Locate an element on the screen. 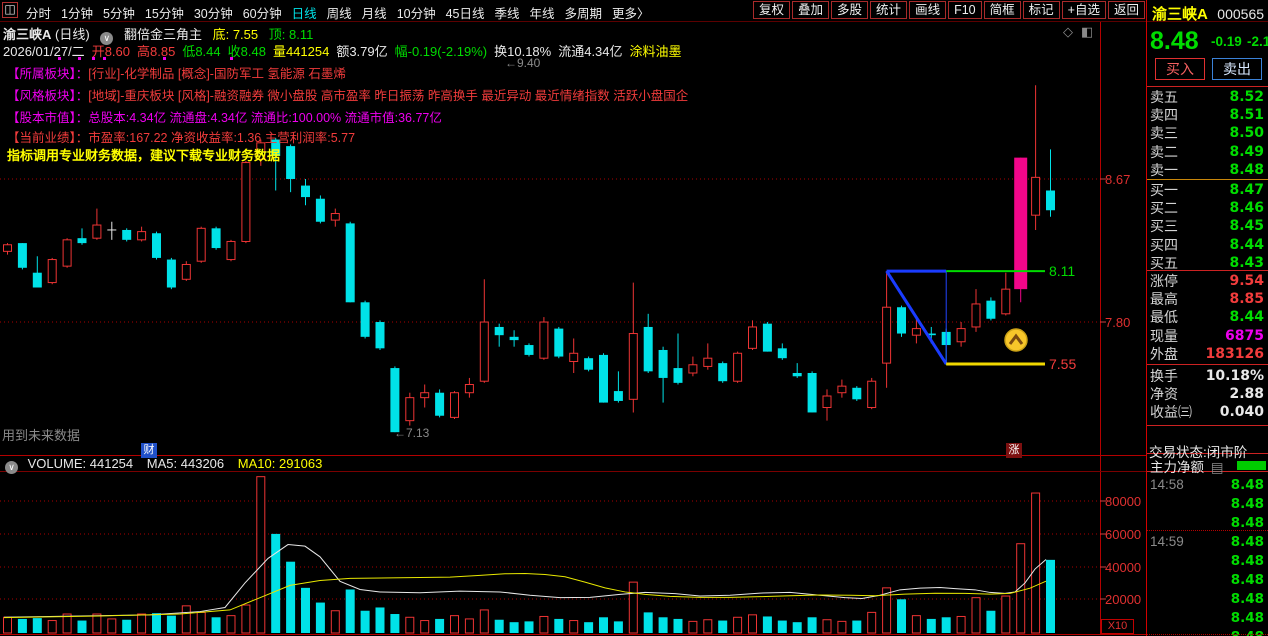 This screenshot has height=636, width=1268. volume-multiplier: X10 is located at coordinates (1117, 626).